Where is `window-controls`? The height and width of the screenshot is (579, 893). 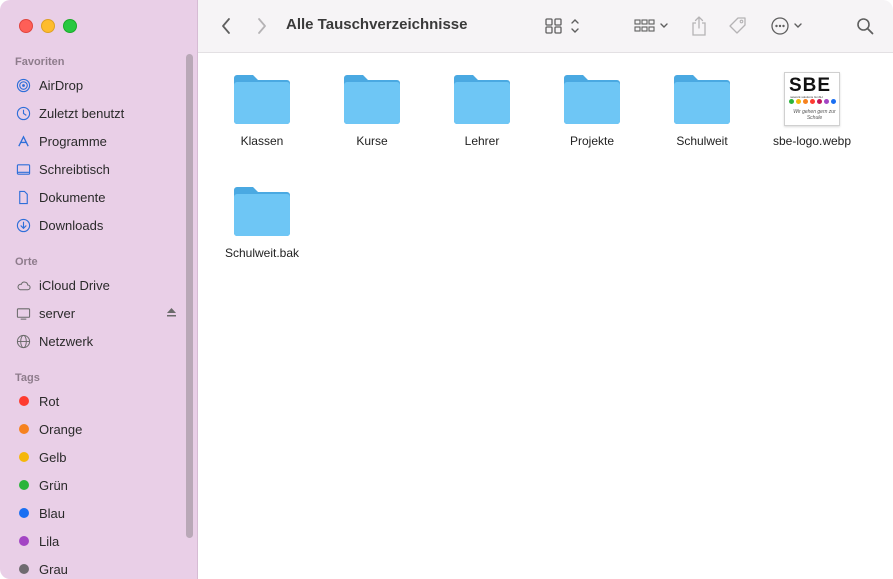 window-controls is located at coordinates (48, 26).